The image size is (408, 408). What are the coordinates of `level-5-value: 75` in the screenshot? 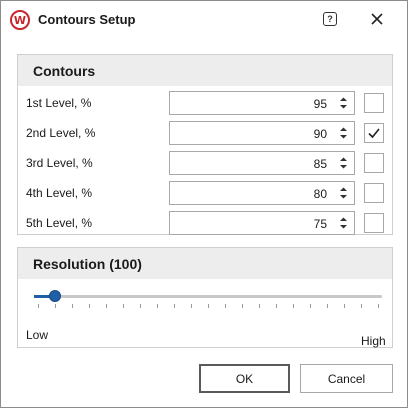 It's located at (320, 224).